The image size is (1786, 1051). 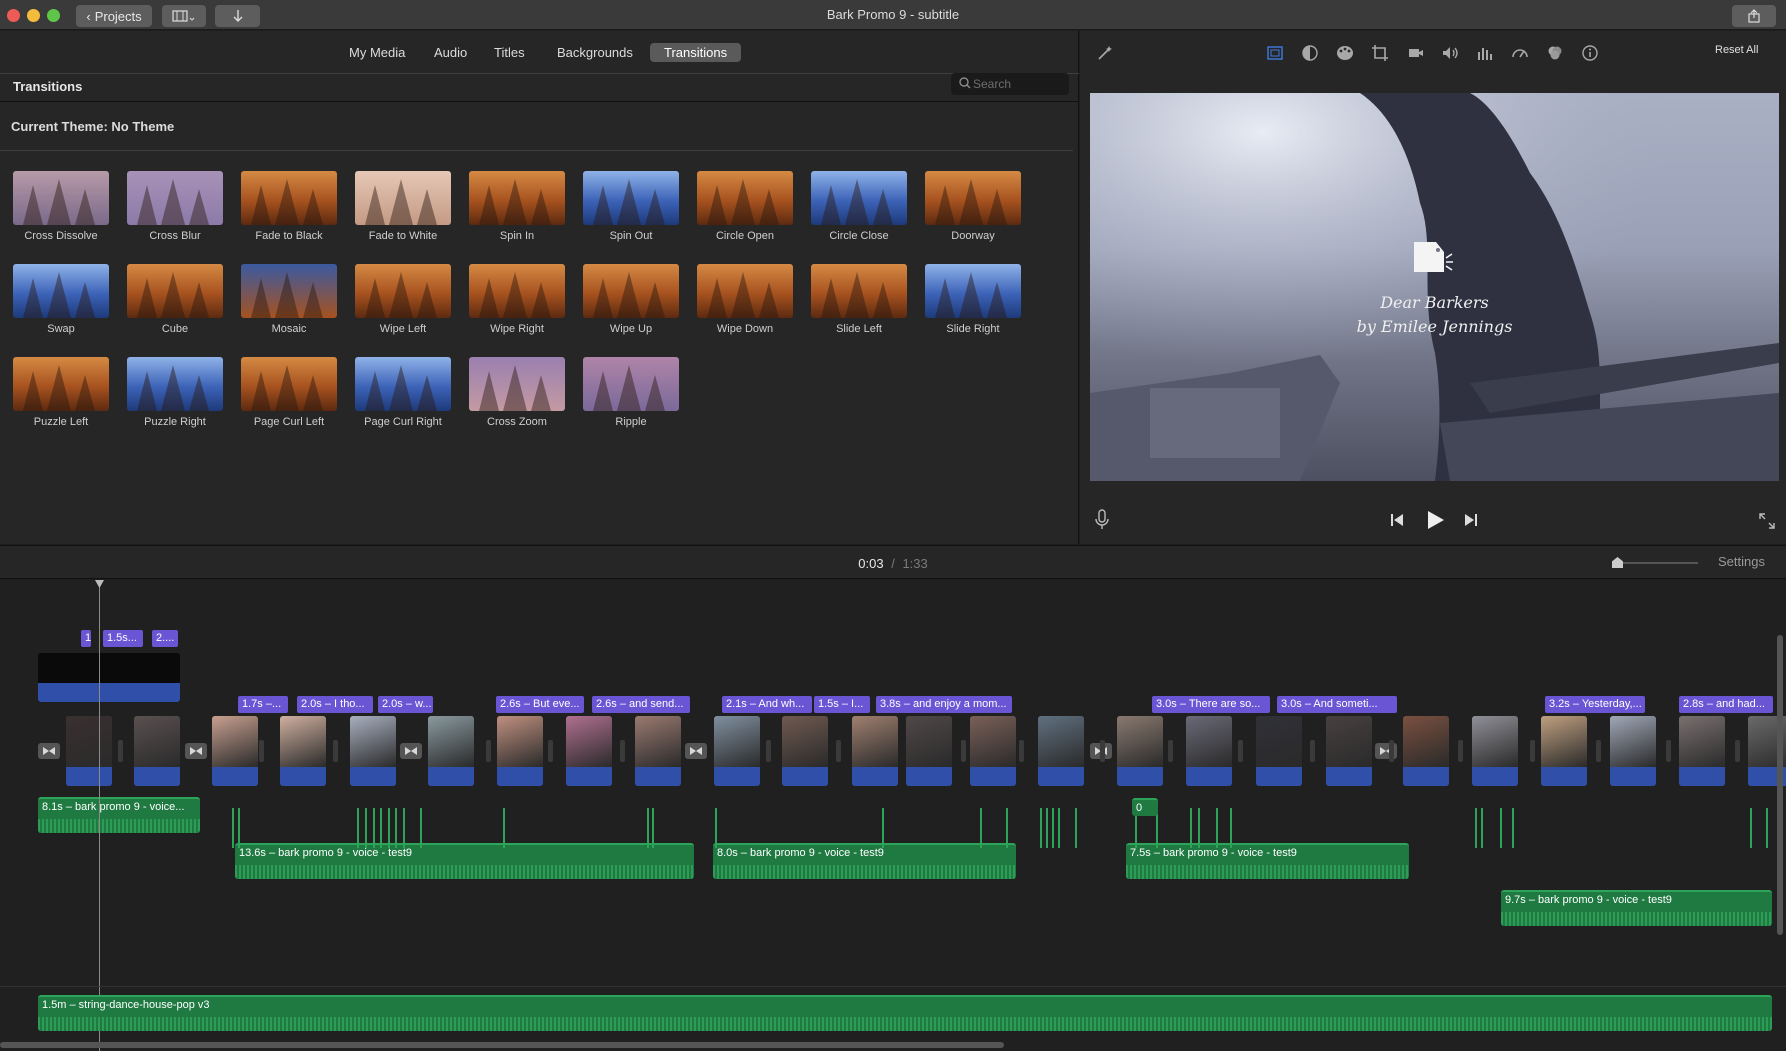 What do you see at coordinates (399, 398) in the screenshot?
I see `transition-tile: Page Curl Right` at bounding box center [399, 398].